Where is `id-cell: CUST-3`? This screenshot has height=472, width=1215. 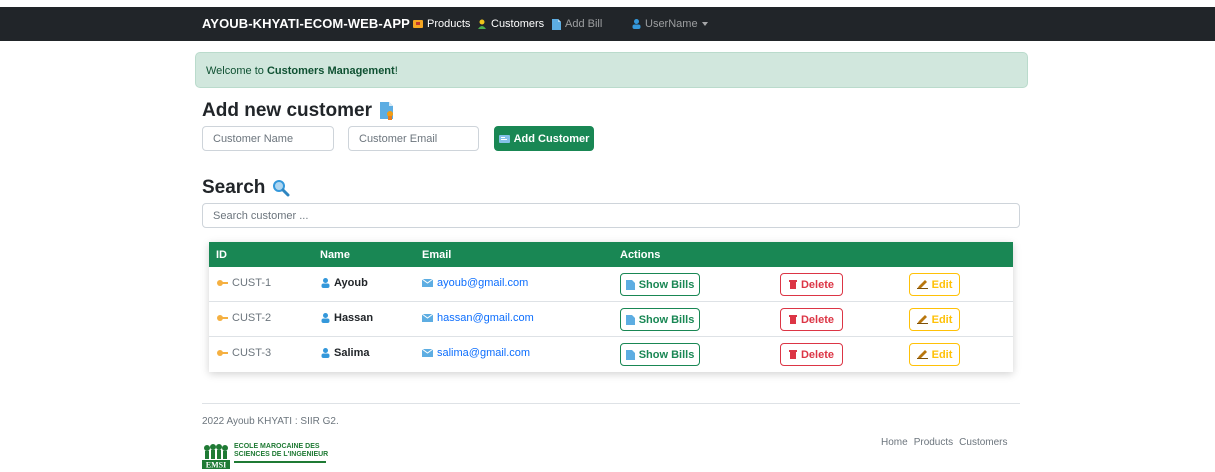
id-cell: CUST-3 is located at coordinates (244, 353).